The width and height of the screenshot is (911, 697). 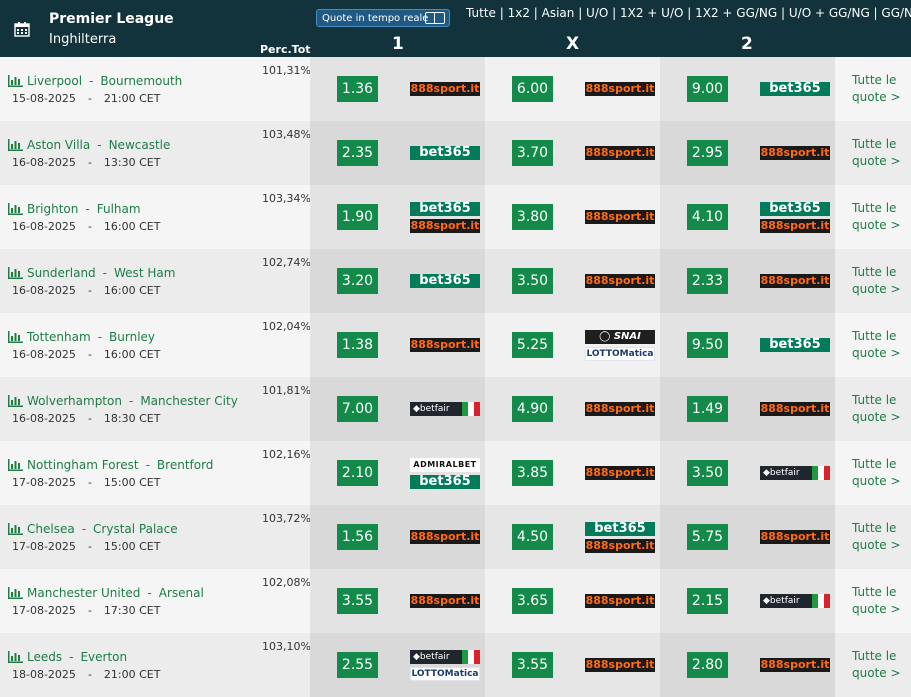 I want to click on odds-2-value: 9.00, so click(x=707, y=89).